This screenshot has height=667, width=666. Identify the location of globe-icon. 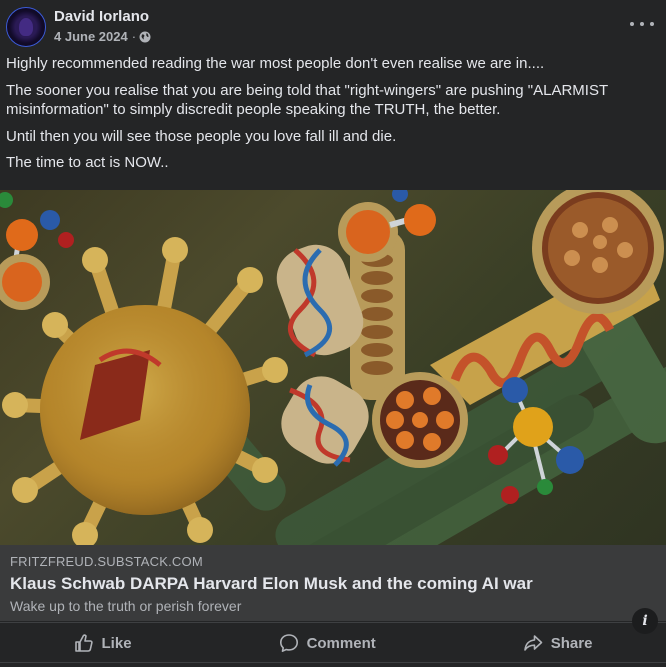
(145, 37).